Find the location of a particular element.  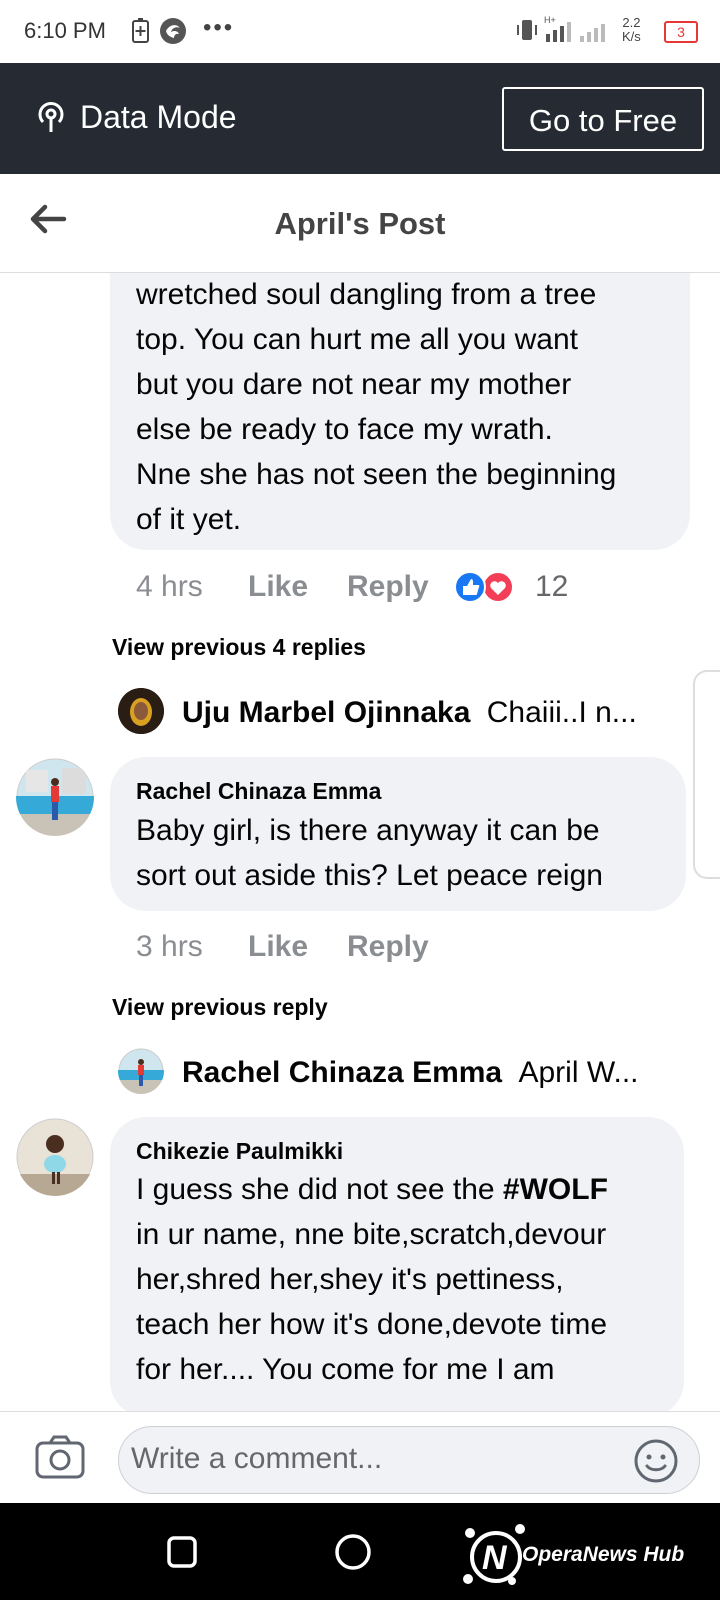

reaction-count: 12 is located at coordinates (552, 586).